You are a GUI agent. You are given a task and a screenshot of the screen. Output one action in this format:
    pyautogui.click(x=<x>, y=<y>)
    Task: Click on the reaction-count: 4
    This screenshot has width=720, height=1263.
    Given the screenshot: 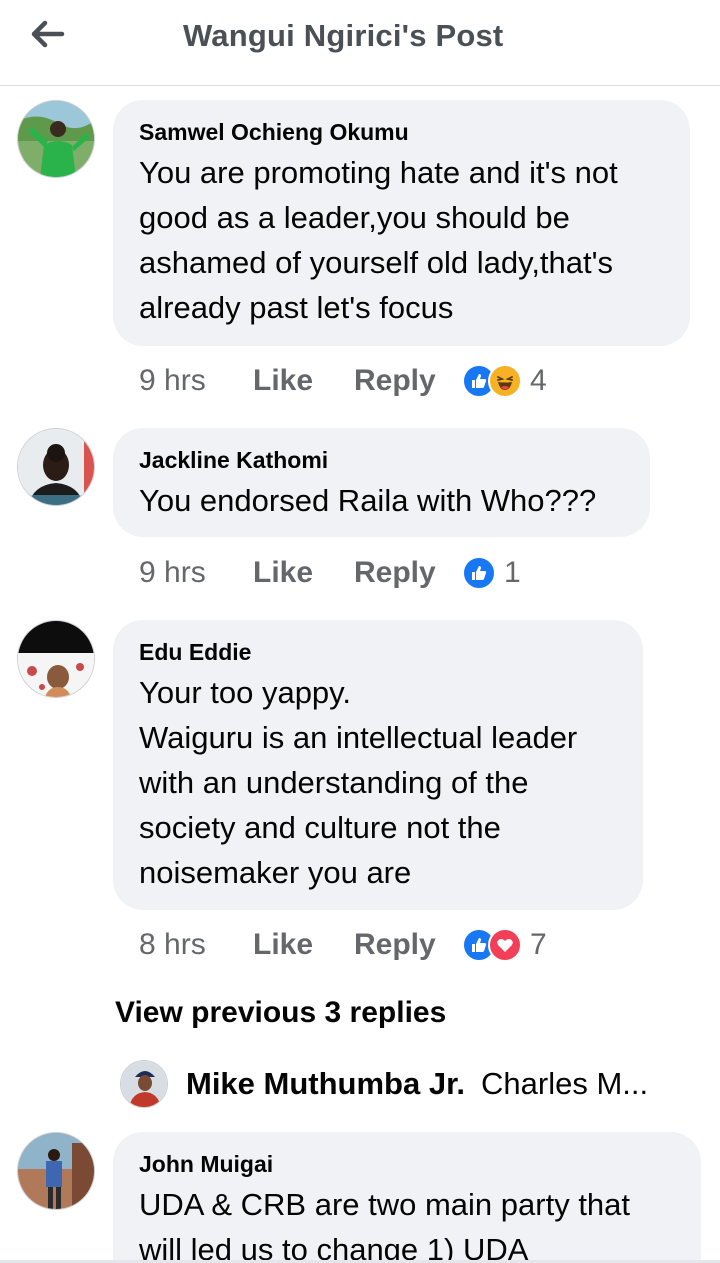 What is the action you would take?
    pyautogui.click(x=538, y=380)
    